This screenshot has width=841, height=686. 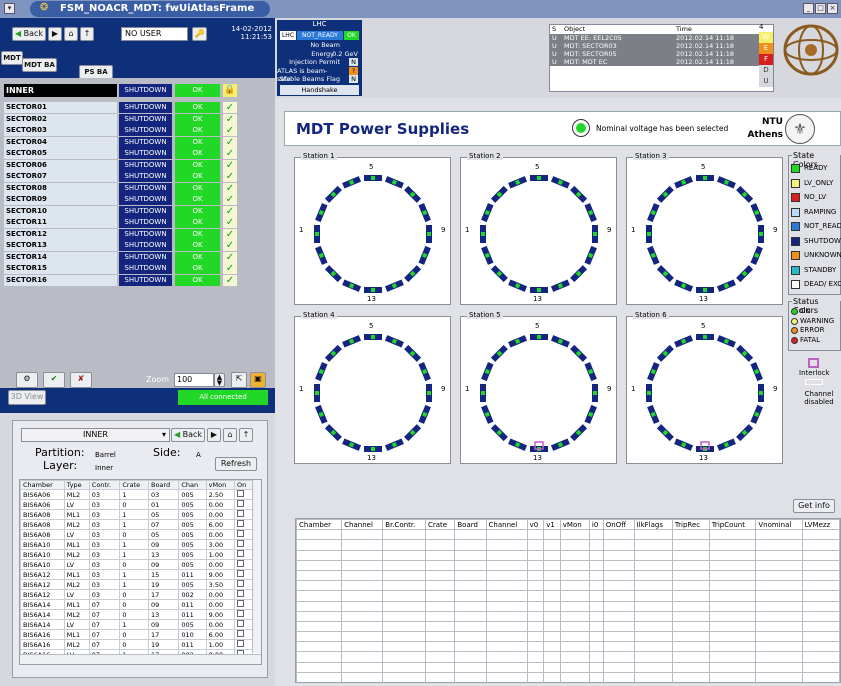 What do you see at coordinates (95, 435) in the screenshot?
I see `layer-select: INNER ▾` at bounding box center [95, 435].